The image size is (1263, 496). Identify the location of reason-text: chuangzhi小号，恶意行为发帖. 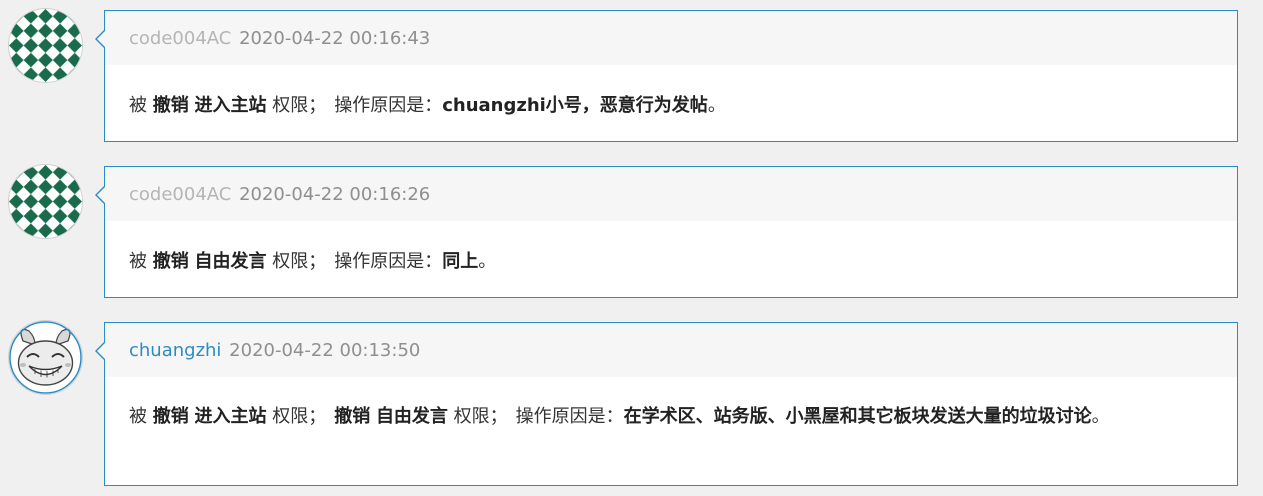
(575, 105).